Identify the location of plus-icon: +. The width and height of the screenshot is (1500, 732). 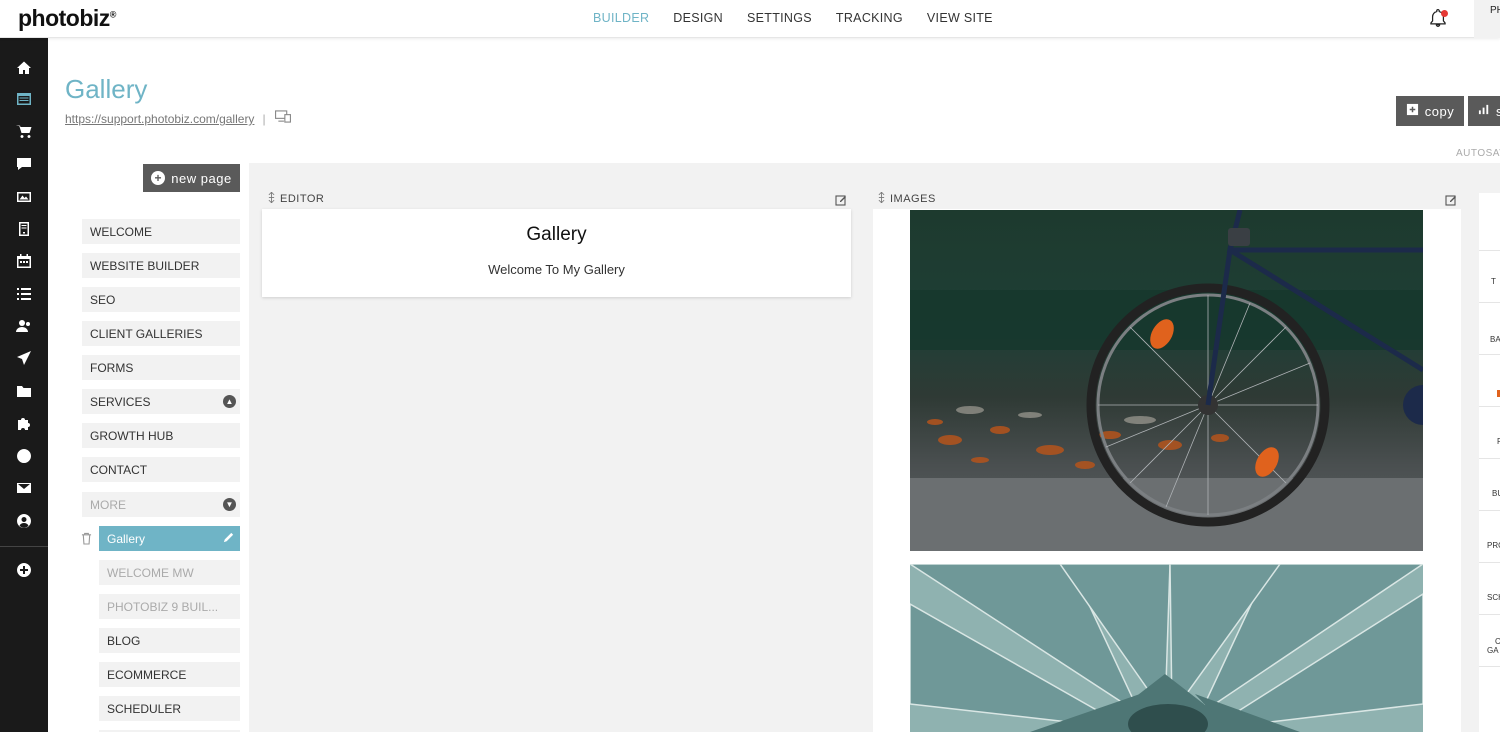
(158, 178).